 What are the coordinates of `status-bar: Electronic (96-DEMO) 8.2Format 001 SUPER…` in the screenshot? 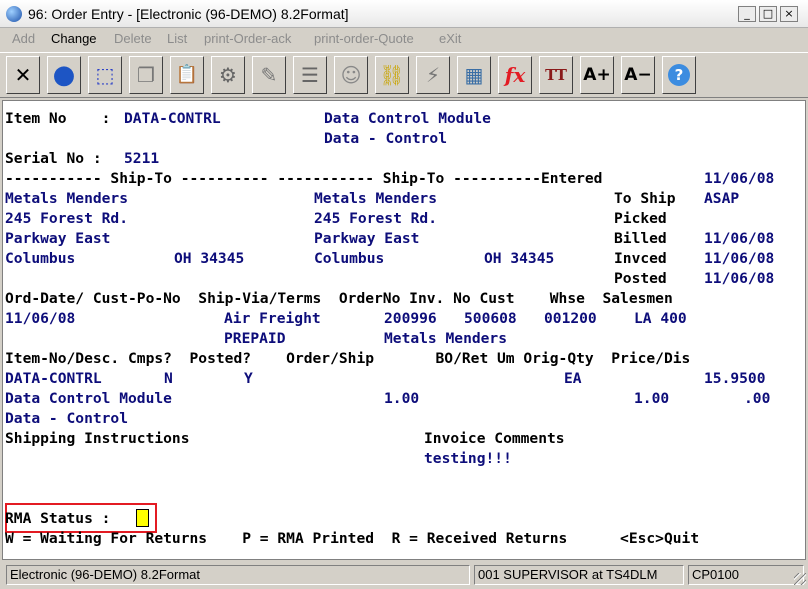 It's located at (404, 575).